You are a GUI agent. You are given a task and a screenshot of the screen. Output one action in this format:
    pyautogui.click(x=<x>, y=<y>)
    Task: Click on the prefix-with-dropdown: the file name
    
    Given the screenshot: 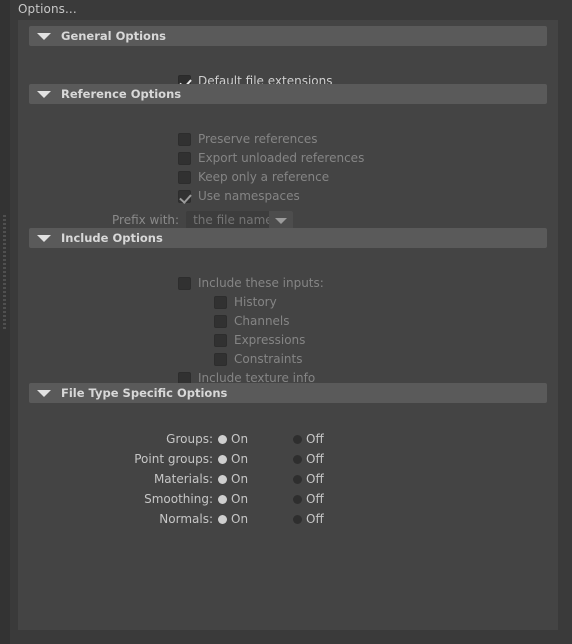 What is the action you would take?
    pyautogui.click(x=240, y=220)
    